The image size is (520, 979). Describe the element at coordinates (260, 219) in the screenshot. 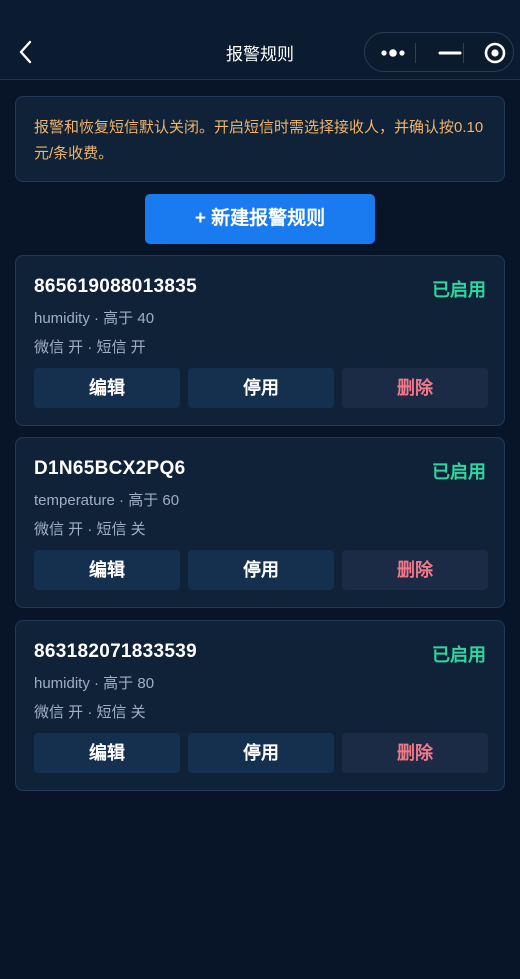

I see `new-rule-button: + 新建报警规则` at that location.